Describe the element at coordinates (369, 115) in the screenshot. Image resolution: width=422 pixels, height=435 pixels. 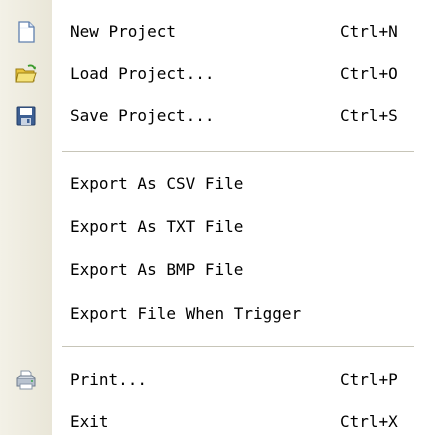
I see `menu-item-shortcut: Ctrl+S` at that location.